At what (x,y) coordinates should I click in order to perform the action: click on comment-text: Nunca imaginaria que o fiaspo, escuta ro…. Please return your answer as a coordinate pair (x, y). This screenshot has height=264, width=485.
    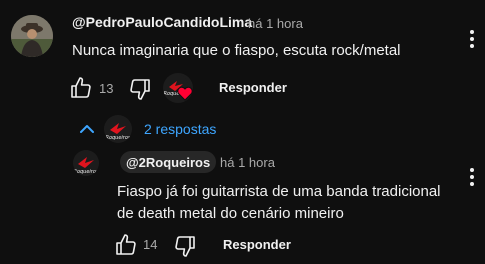
    Looking at the image, I should click on (236, 50).